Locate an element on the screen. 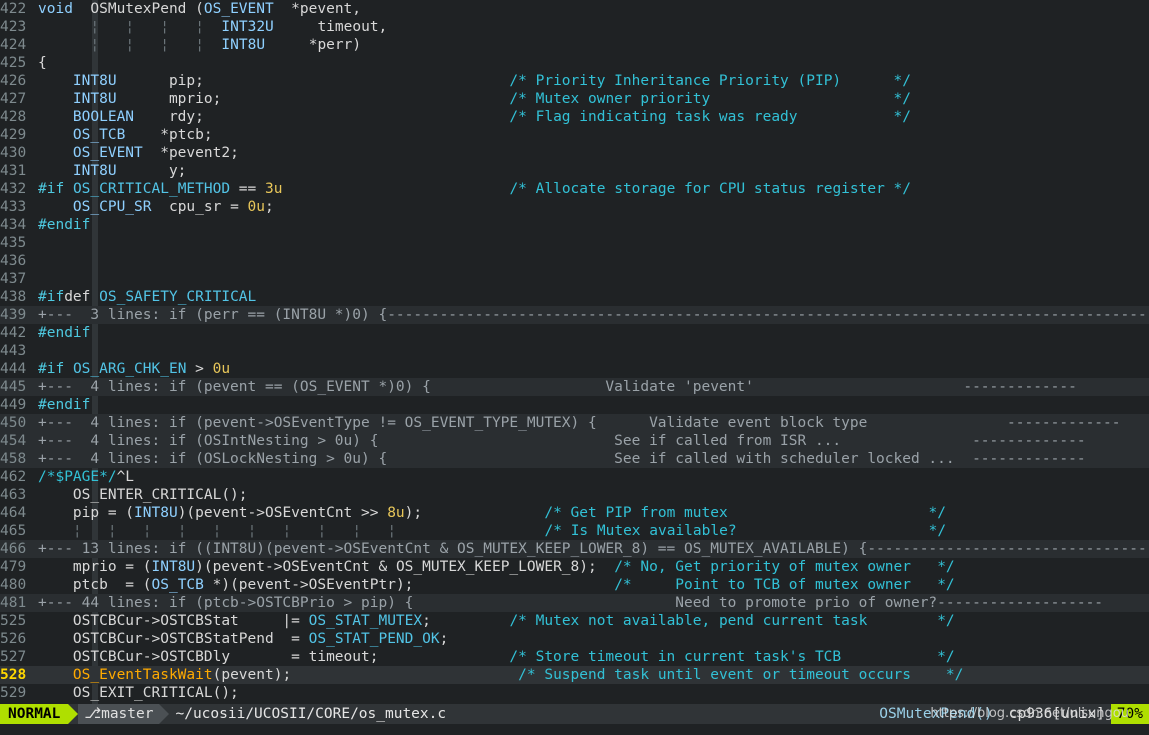 The image size is (1149, 735). code-line: 462 /*$PAGE*/^L is located at coordinates (574, 477).